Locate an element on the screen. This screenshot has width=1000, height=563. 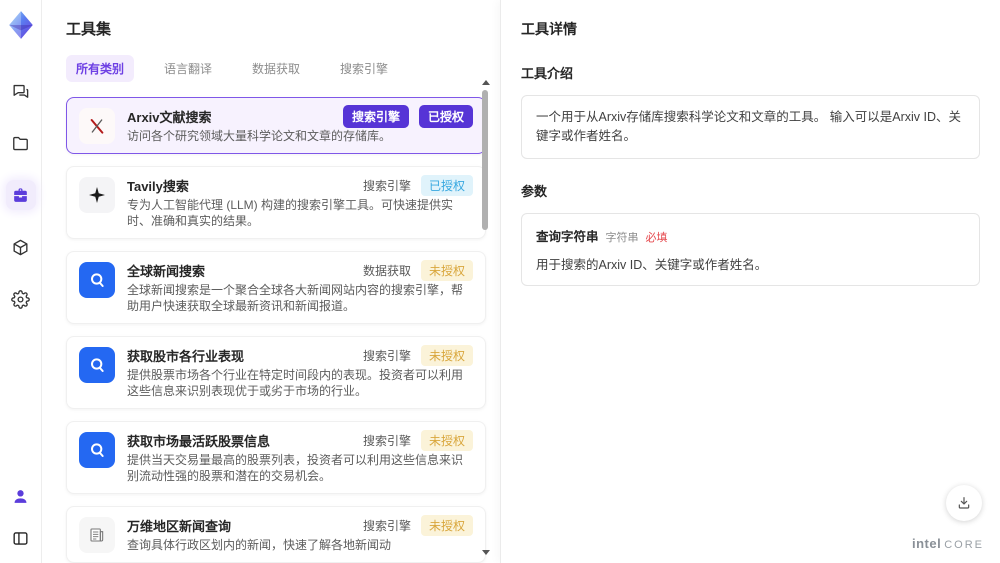
tool-description: 查询具体行政区划内的新闻，快速了解各地新闻动 is located at coordinates (259, 545).